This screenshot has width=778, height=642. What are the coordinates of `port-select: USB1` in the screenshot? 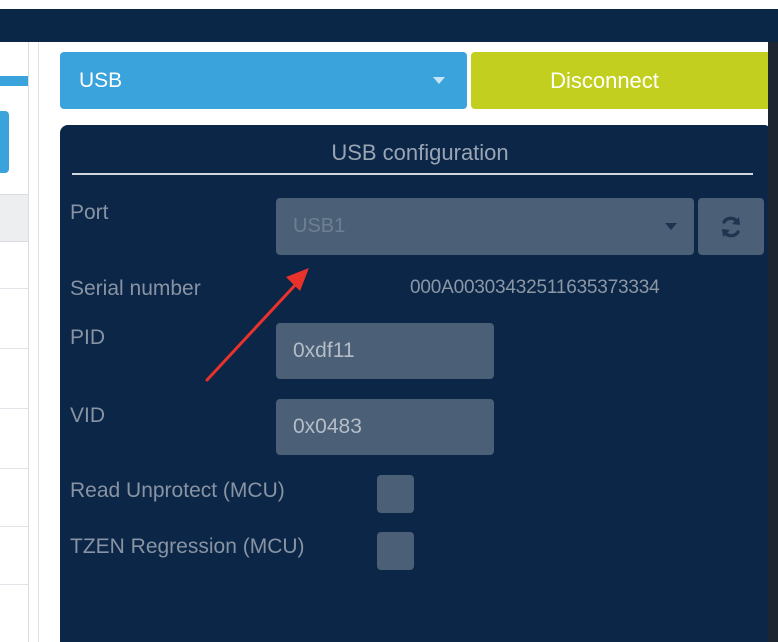 It's located at (485, 226).